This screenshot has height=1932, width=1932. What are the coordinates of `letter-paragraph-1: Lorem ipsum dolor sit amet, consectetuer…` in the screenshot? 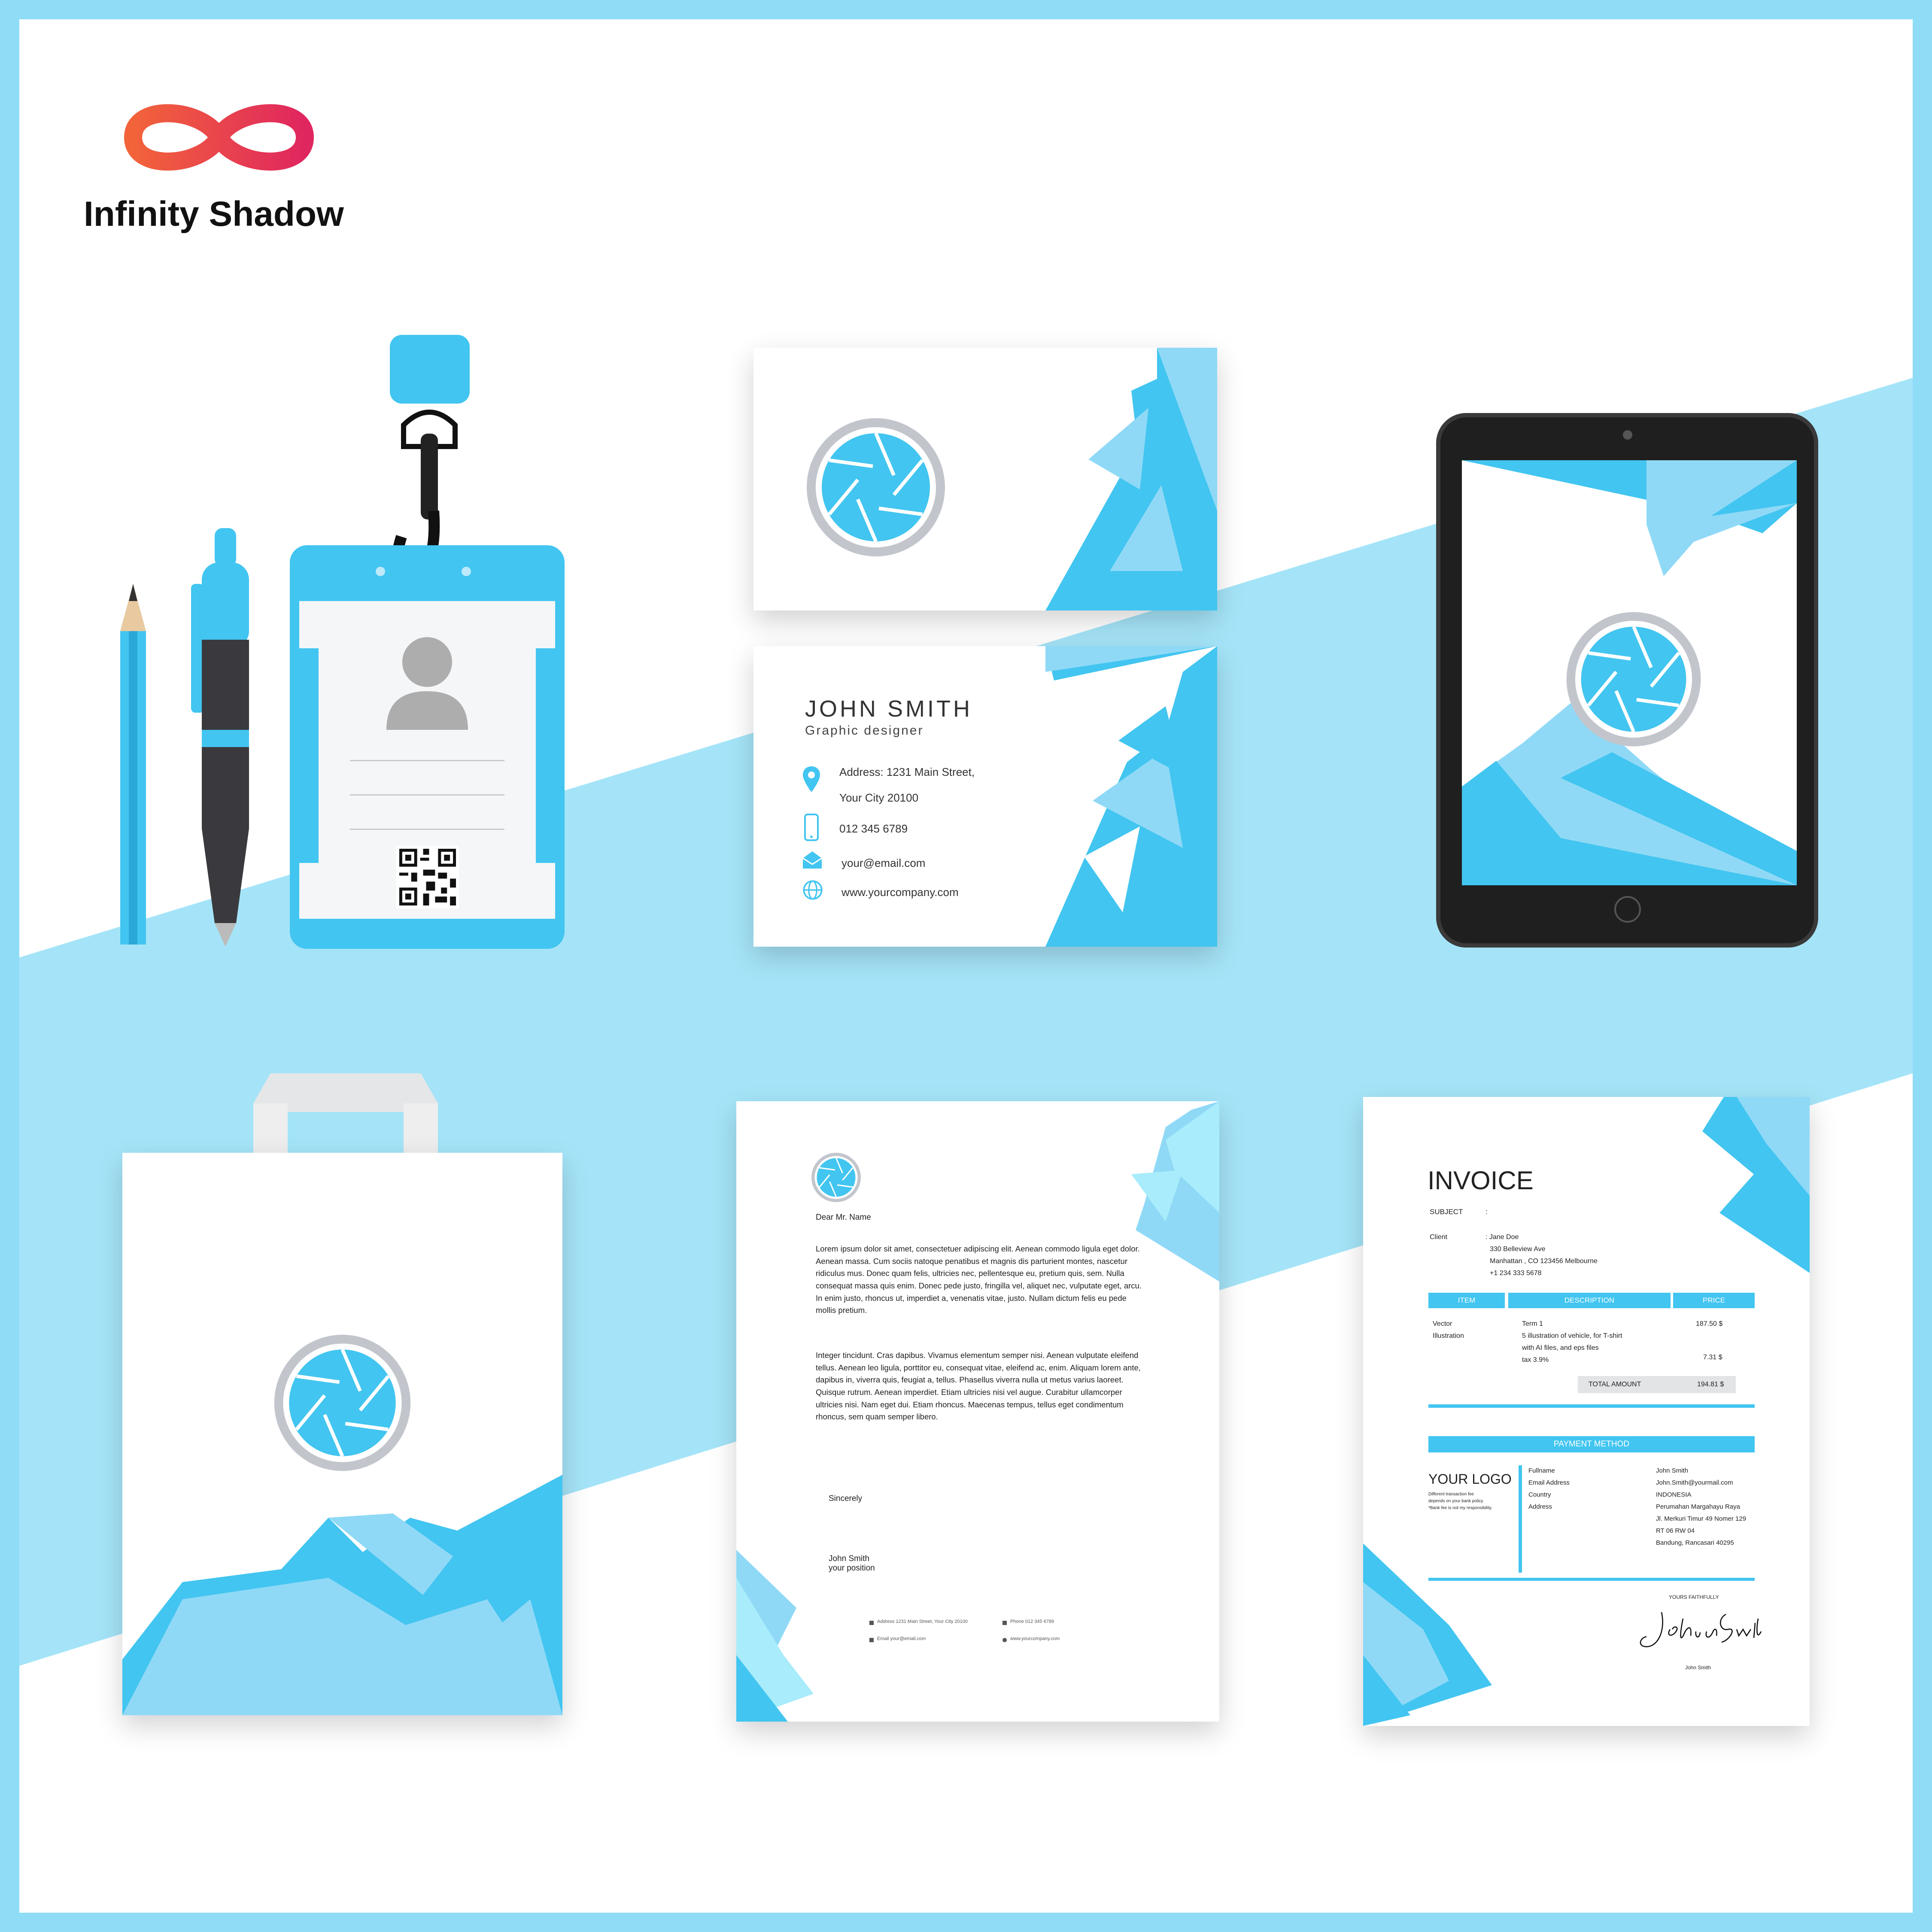 It's located at (979, 1279).